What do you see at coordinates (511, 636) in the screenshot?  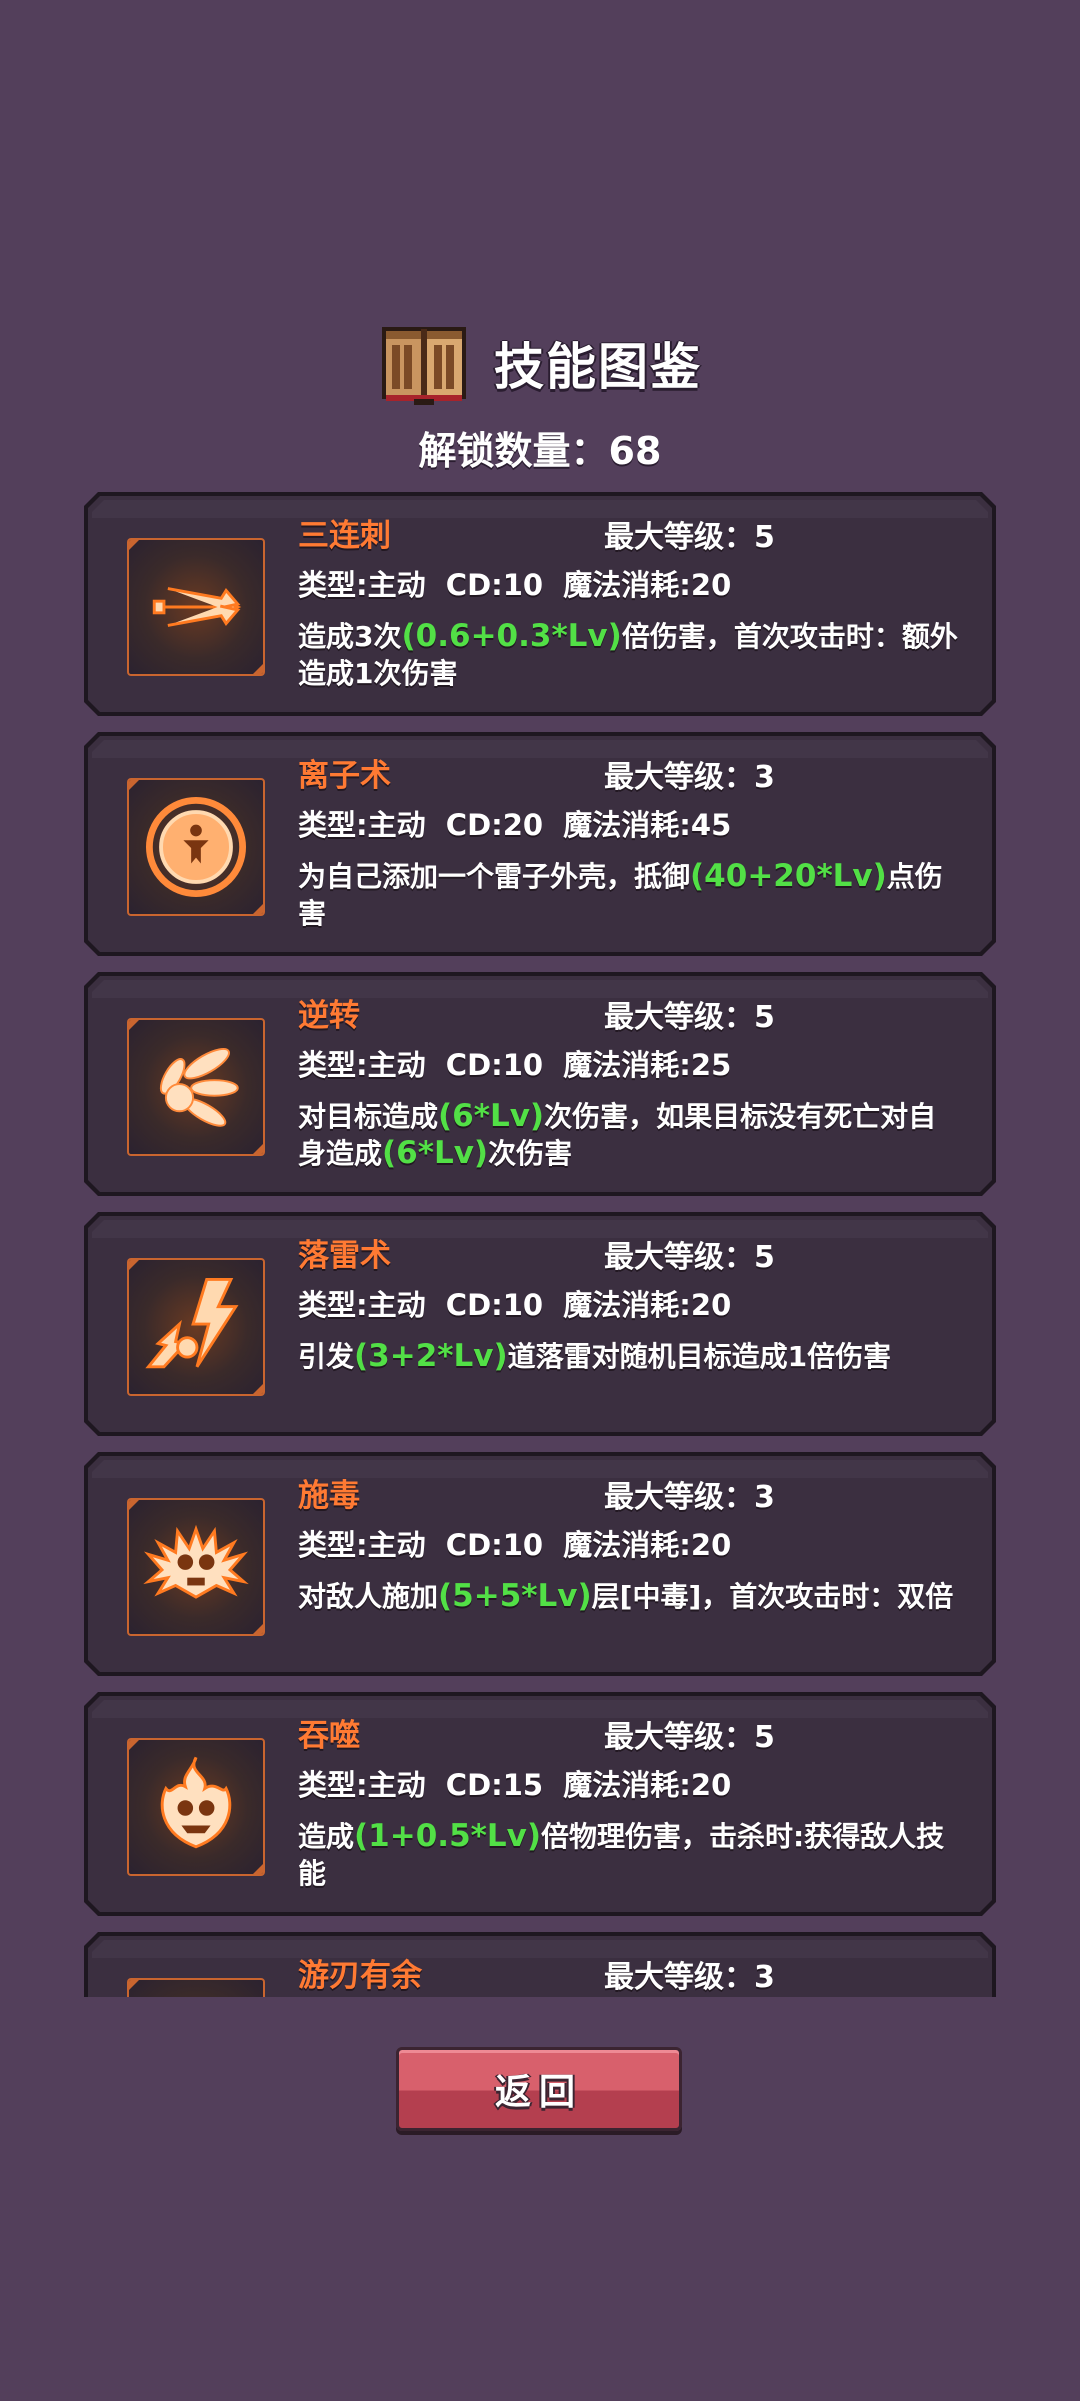 I see `formula-text: (0.6+0.3*Lv)` at bounding box center [511, 636].